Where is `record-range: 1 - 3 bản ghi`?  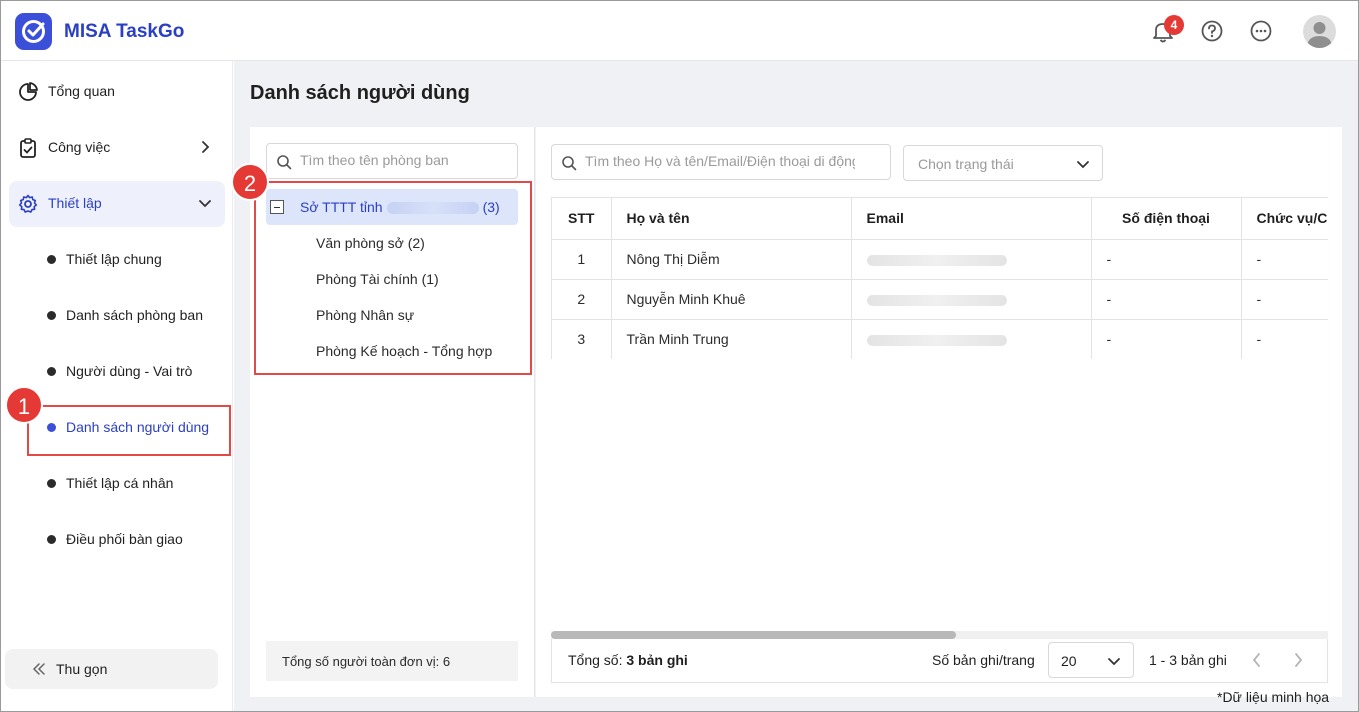
record-range: 1 - 3 bản ghi is located at coordinates (1188, 660).